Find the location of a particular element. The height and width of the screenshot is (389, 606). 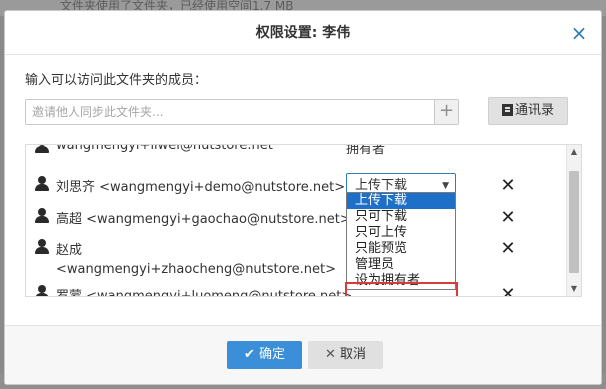

invite-input is located at coordinates (229, 112).